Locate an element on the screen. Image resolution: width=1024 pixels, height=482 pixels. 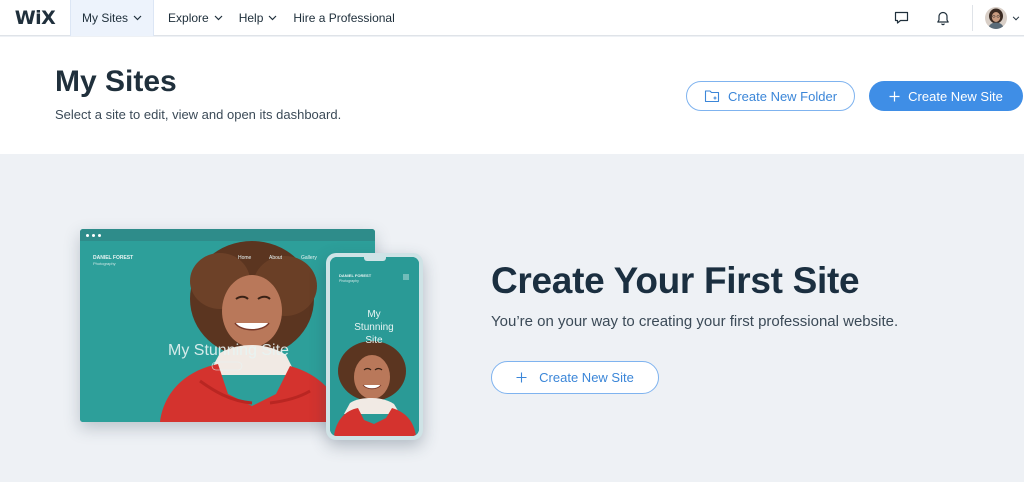
phone-brand-sub: Photography is located at coordinates (349, 281).